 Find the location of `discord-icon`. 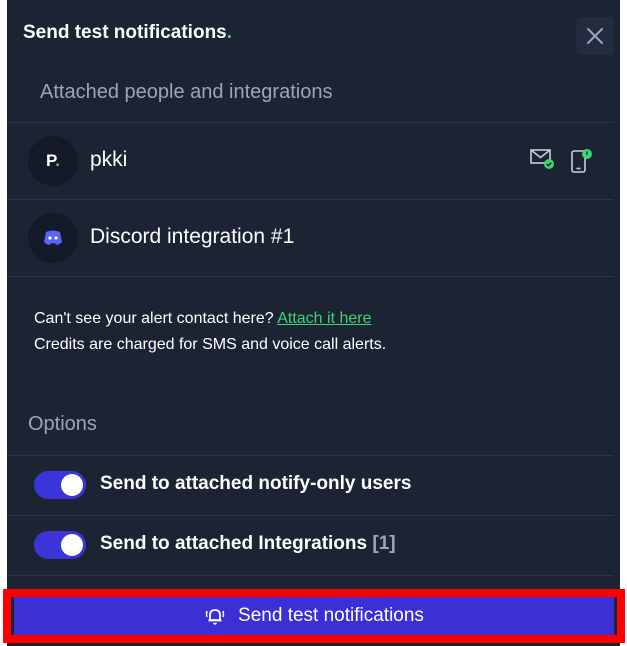

discord-icon is located at coordinates (53, 237).